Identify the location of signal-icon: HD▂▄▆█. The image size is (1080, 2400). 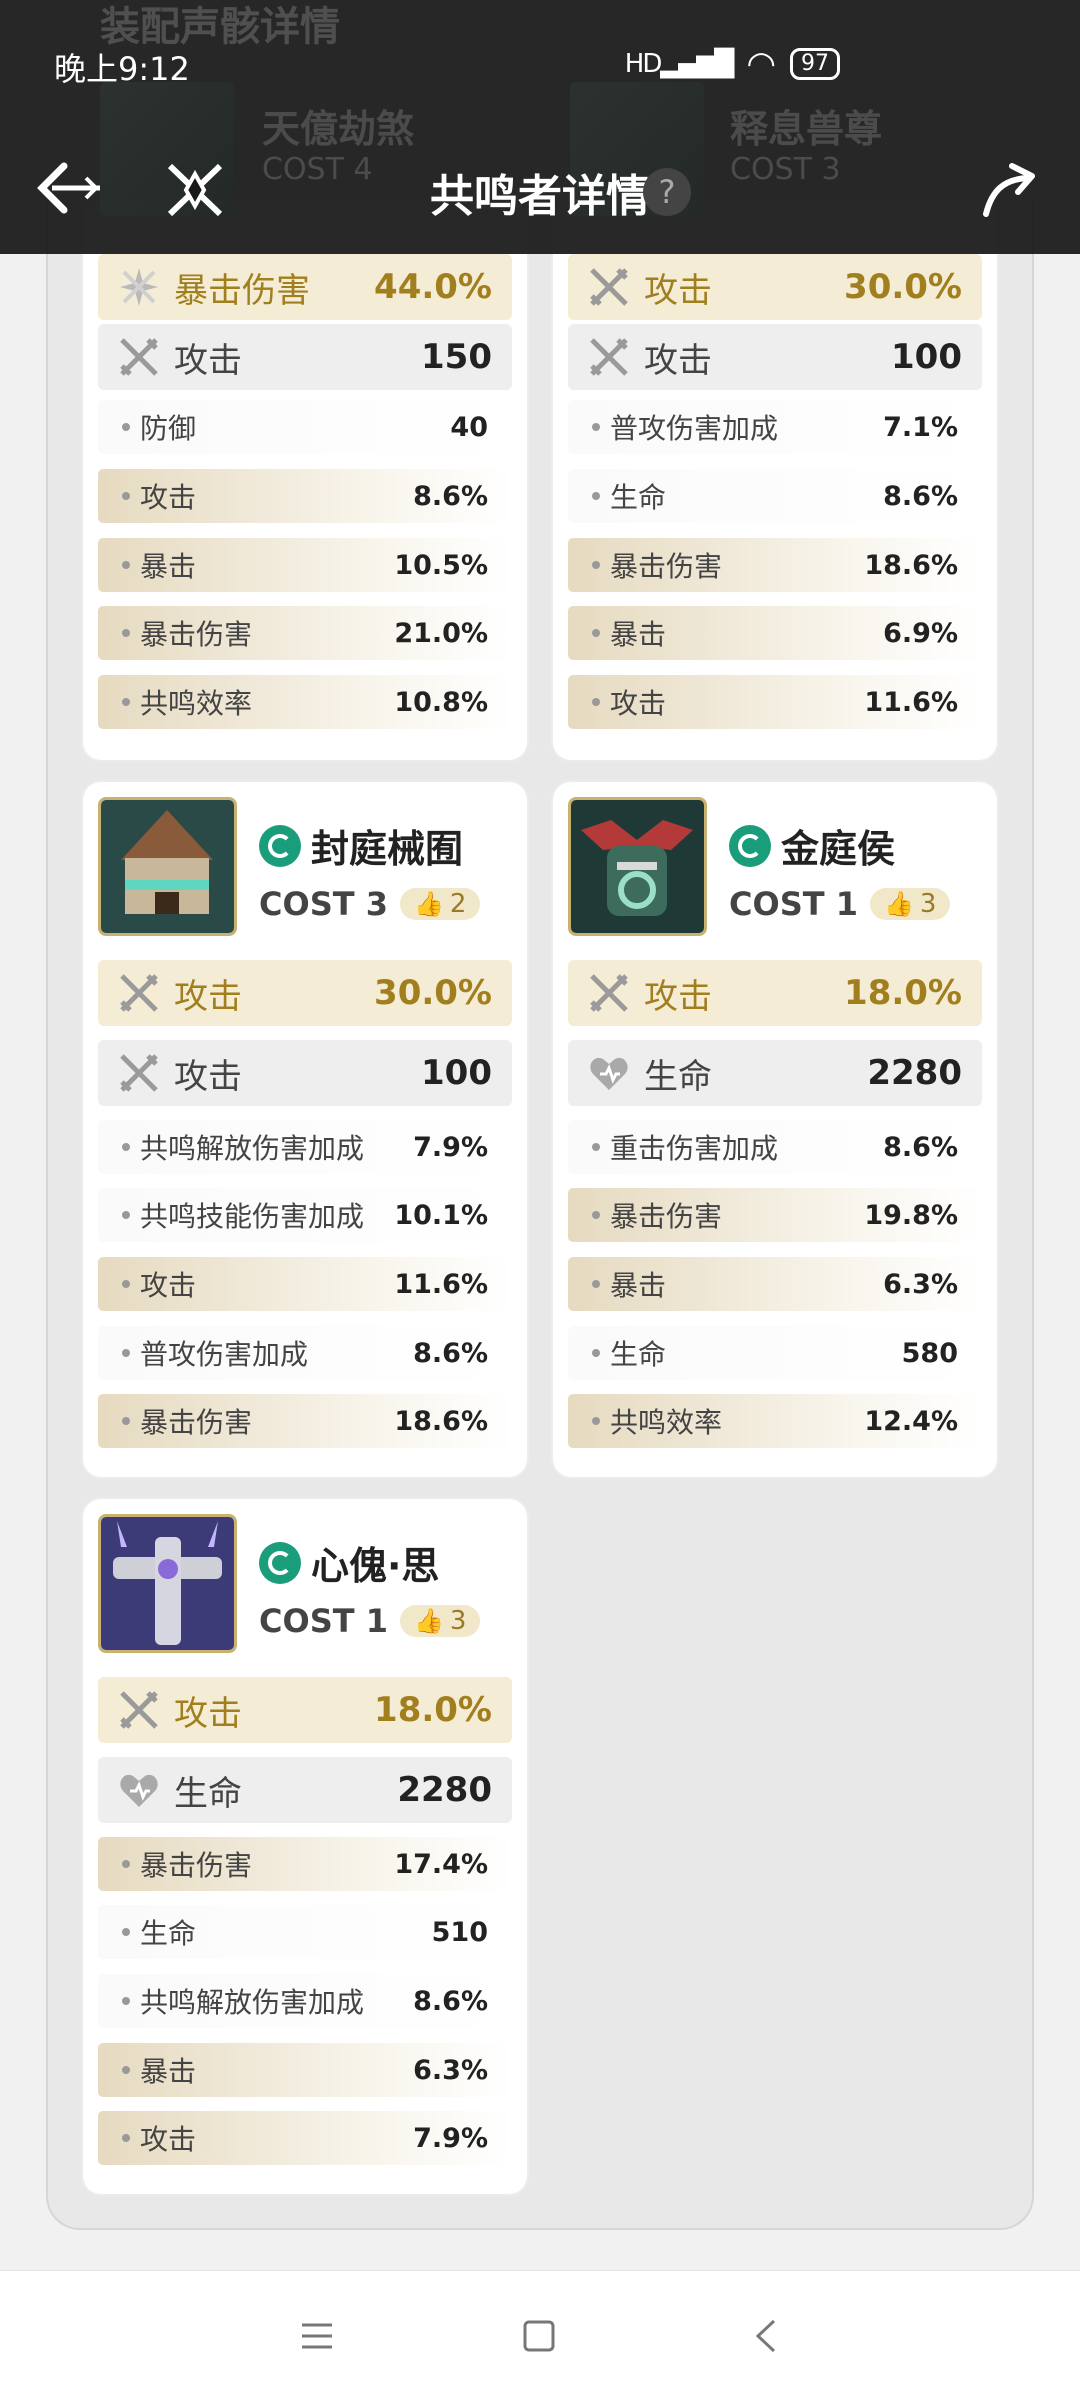
(679, 64).